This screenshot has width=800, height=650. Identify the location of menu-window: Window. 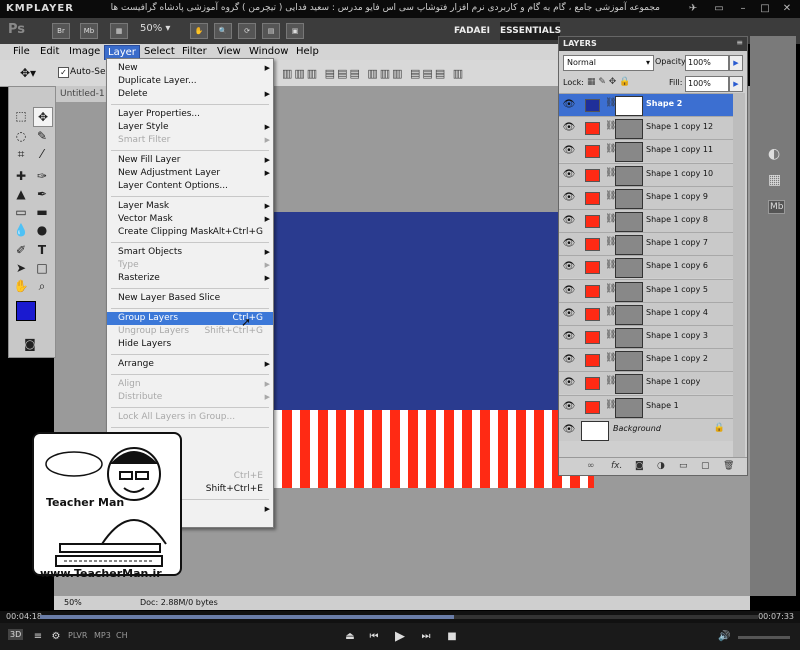
(268, 52).